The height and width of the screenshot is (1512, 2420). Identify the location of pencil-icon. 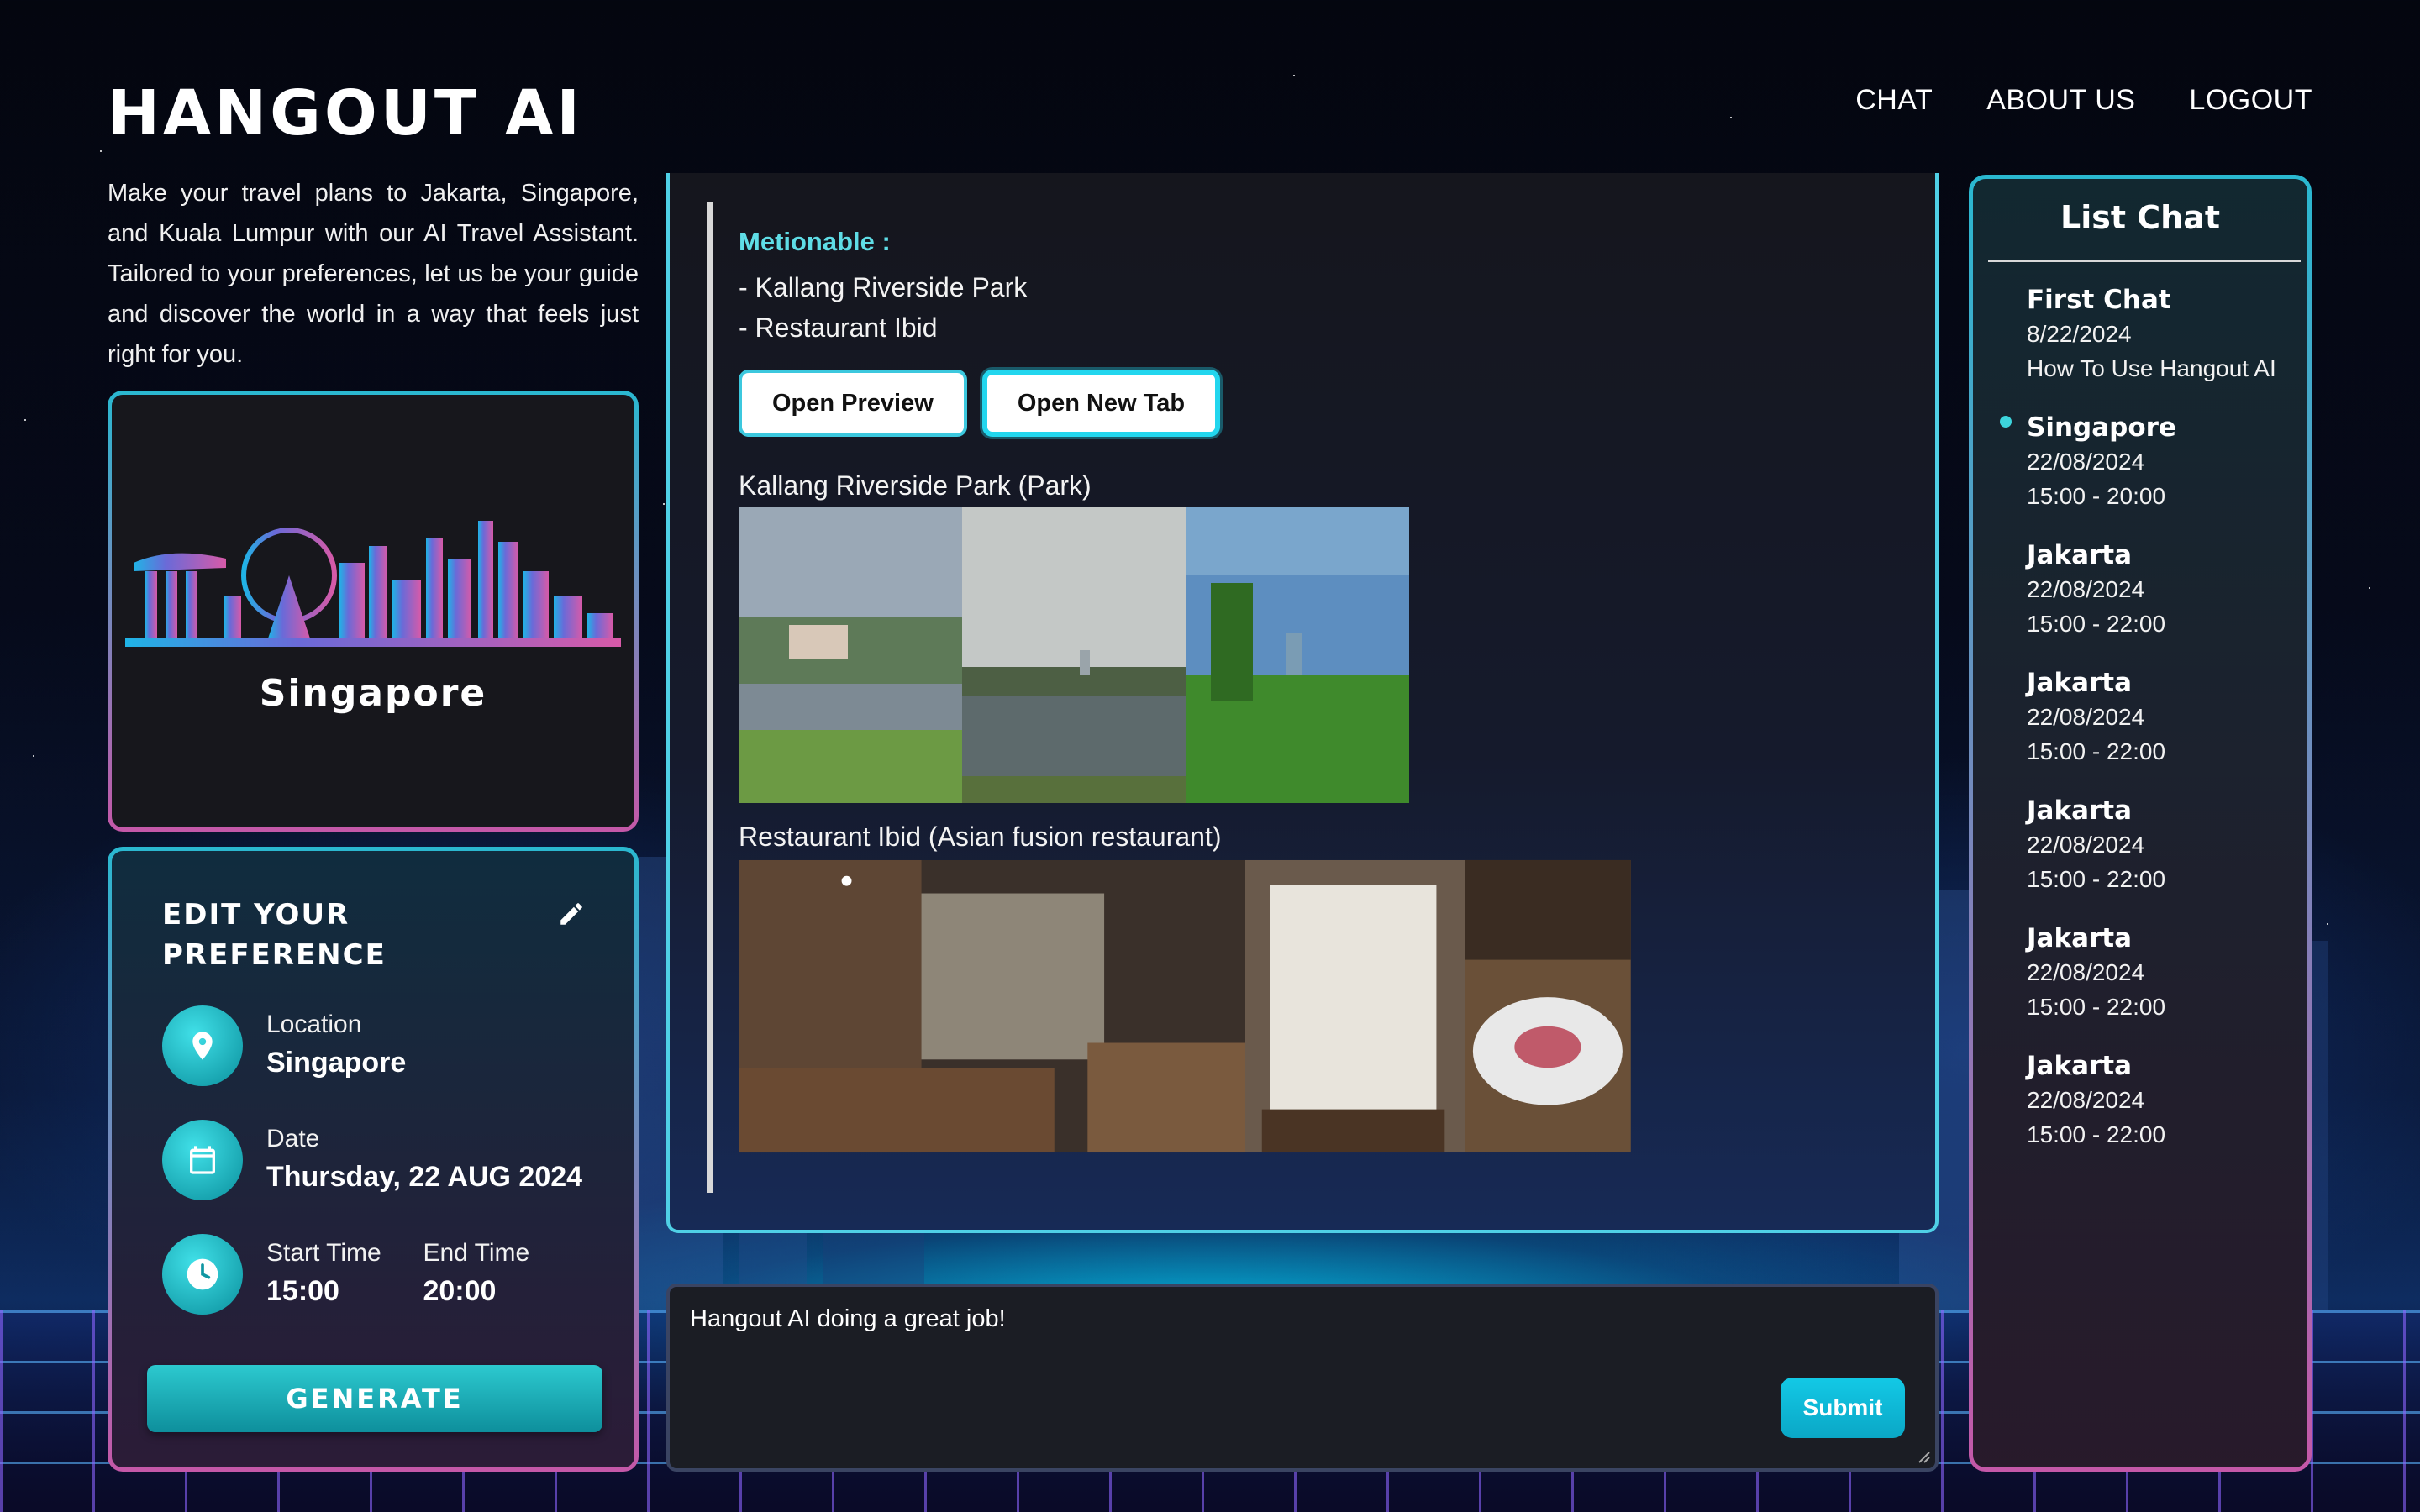
(571, 914).